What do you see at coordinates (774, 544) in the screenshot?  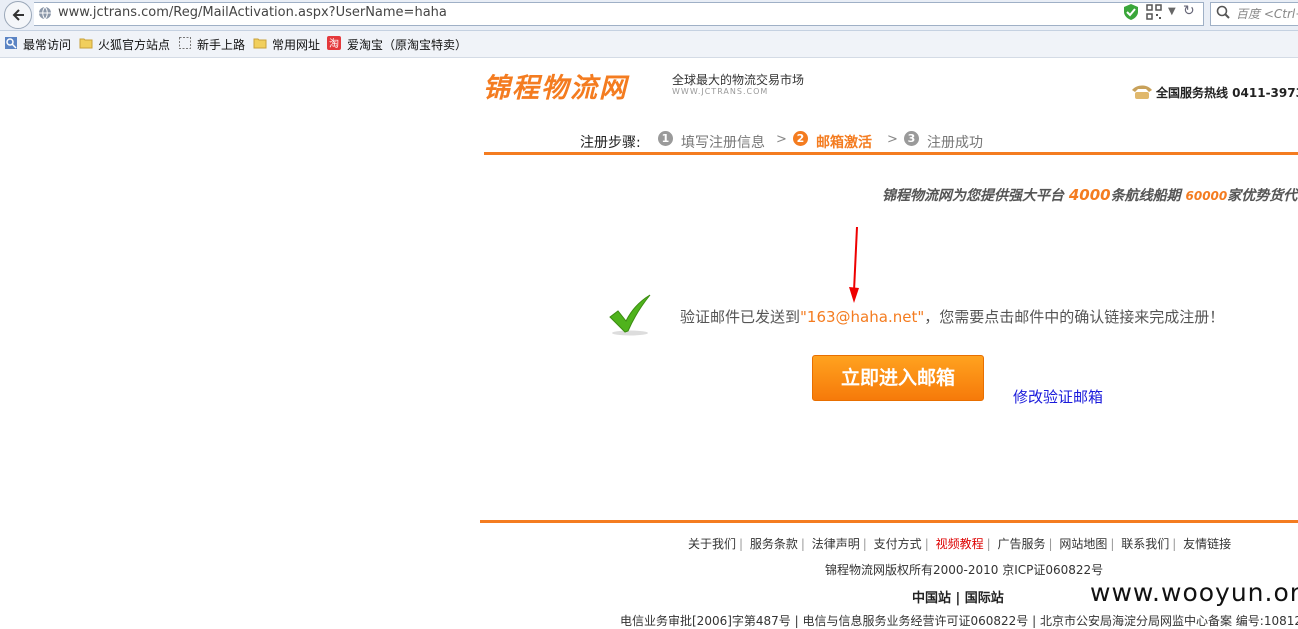 I see `footer-link-terms: 服务条款` at bounding box center [774, 544].